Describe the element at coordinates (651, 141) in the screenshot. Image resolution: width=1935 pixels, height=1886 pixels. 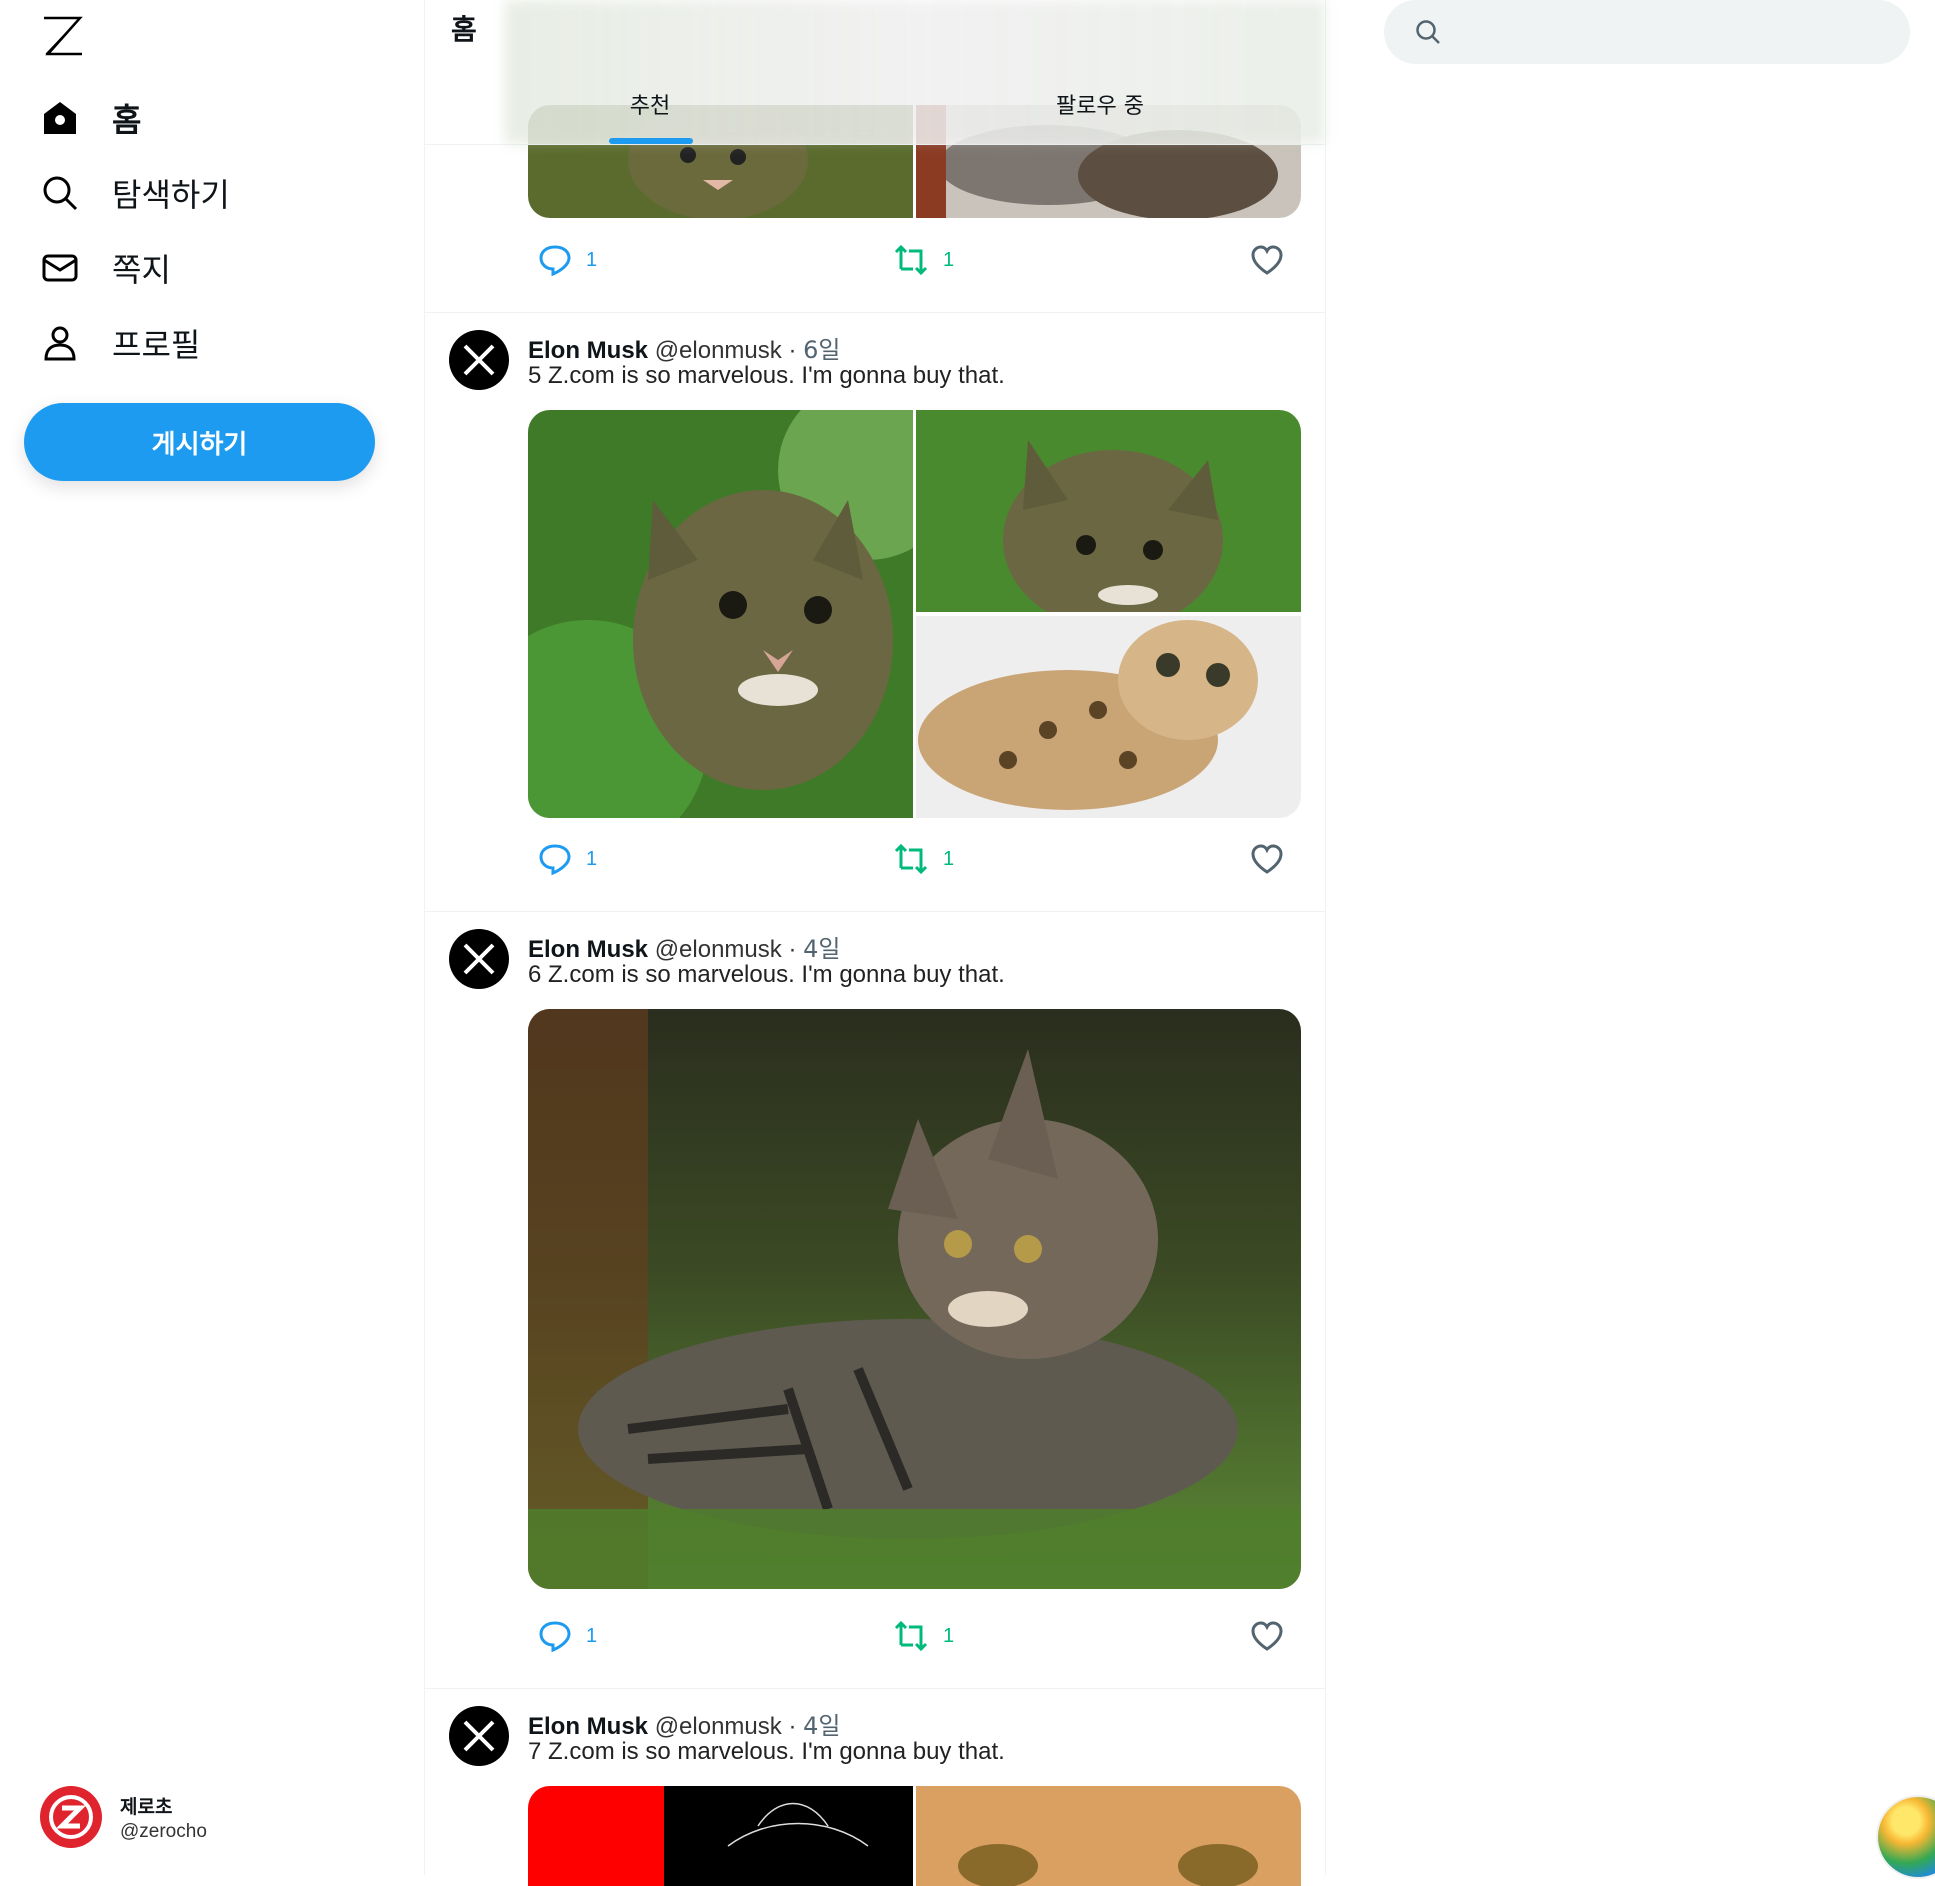
I see `tab-active-indicator` at that location.